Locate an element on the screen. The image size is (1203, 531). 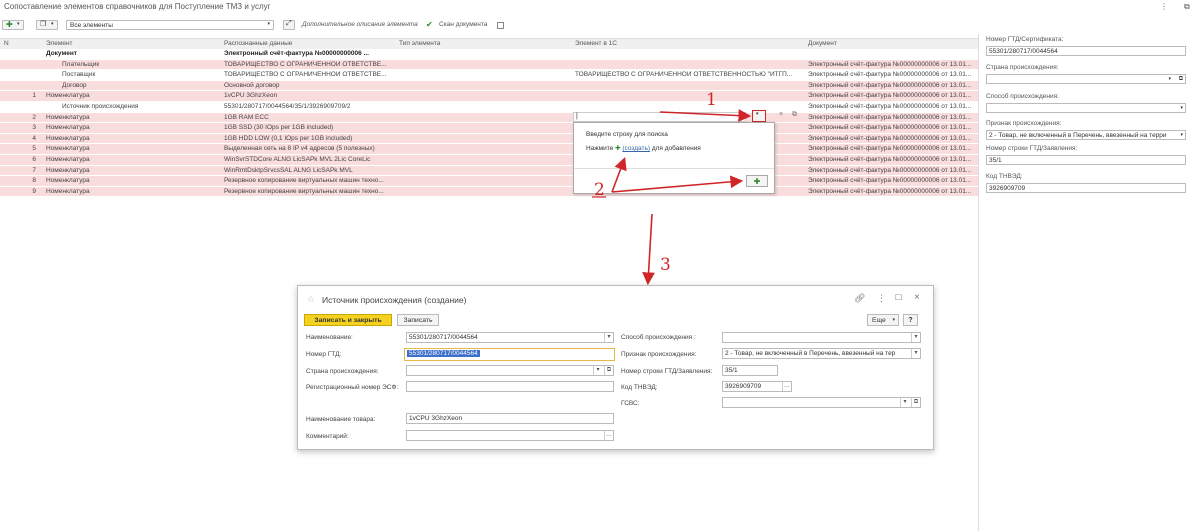
gtd-value: 55301/280717/0044564 is located at coordinates (443, 353).